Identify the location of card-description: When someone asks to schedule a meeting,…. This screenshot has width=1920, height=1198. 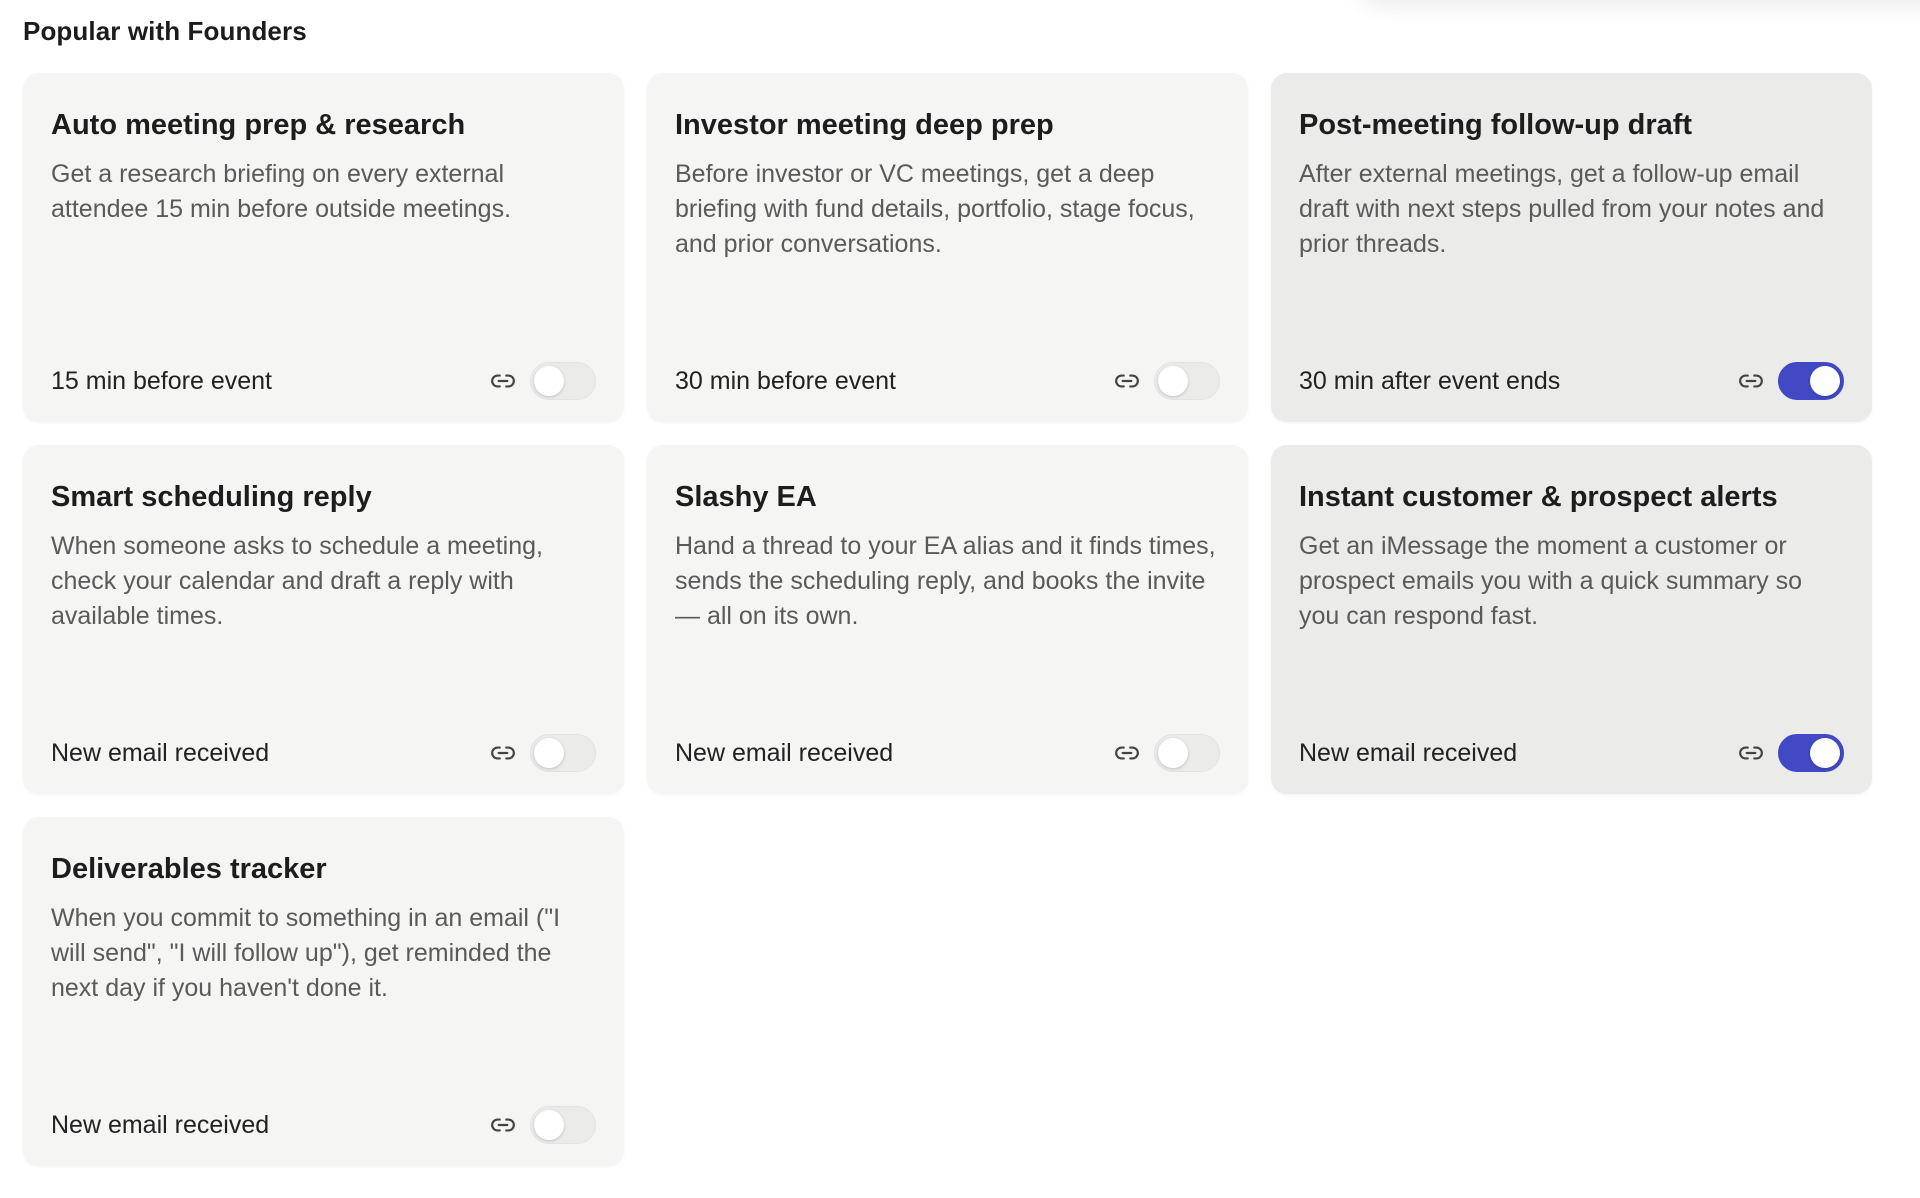
(297, 581).